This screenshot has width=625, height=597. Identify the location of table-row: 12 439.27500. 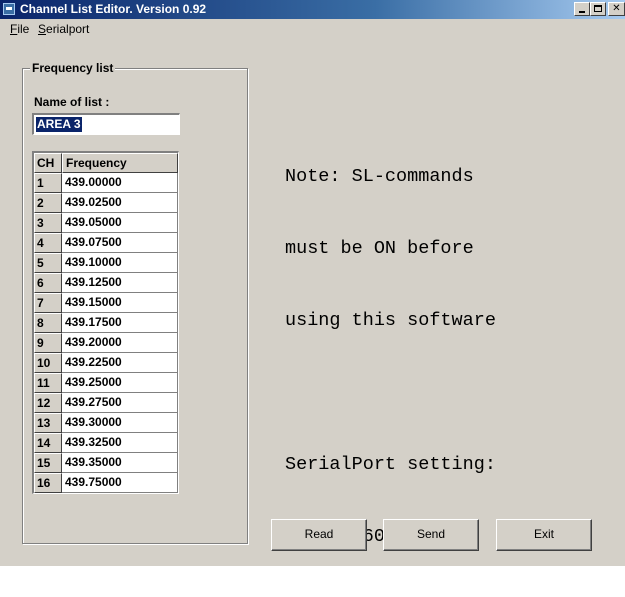
(106, 403).